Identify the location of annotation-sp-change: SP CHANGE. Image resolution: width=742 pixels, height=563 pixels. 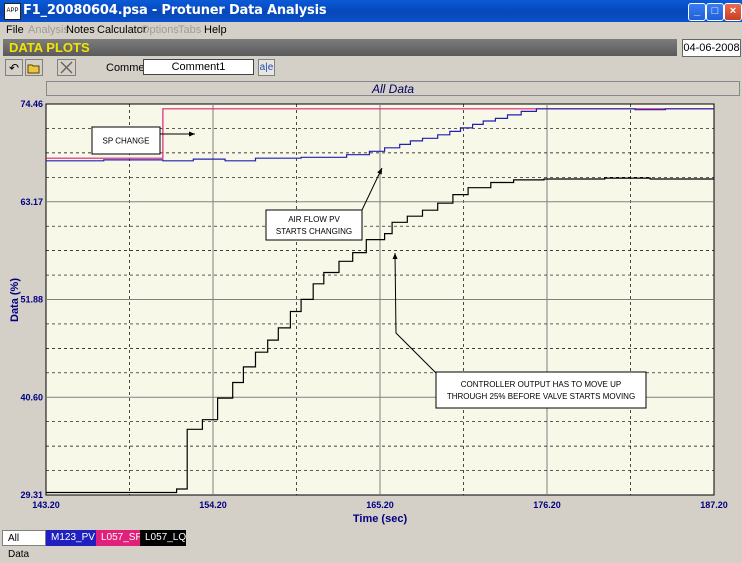
(126, 140).